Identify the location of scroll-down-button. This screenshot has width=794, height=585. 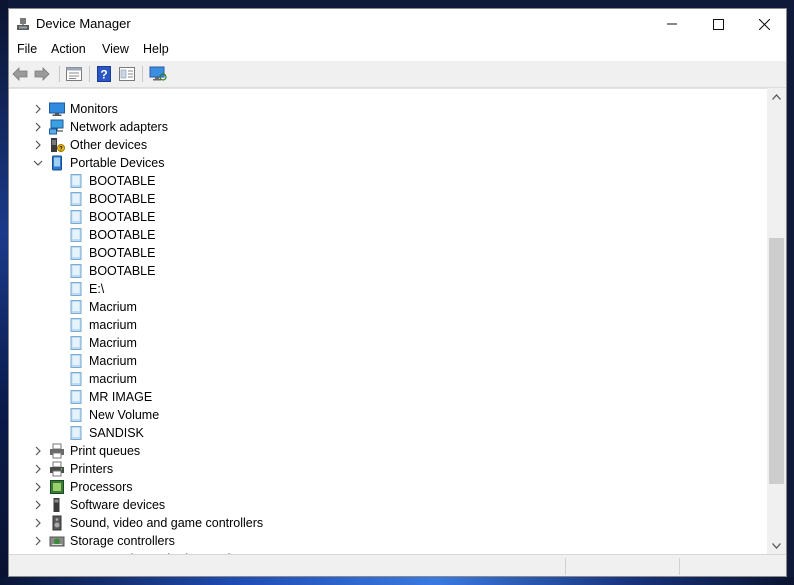
(776, 545).